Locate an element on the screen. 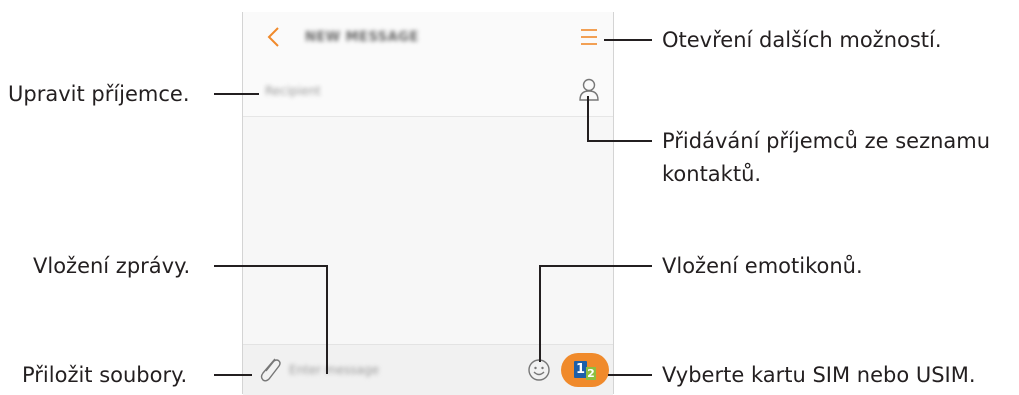 The height and width of the screenshot is (395, 1019). compose-bar: Enter message 1 2 is located at coordinates (428, 369).